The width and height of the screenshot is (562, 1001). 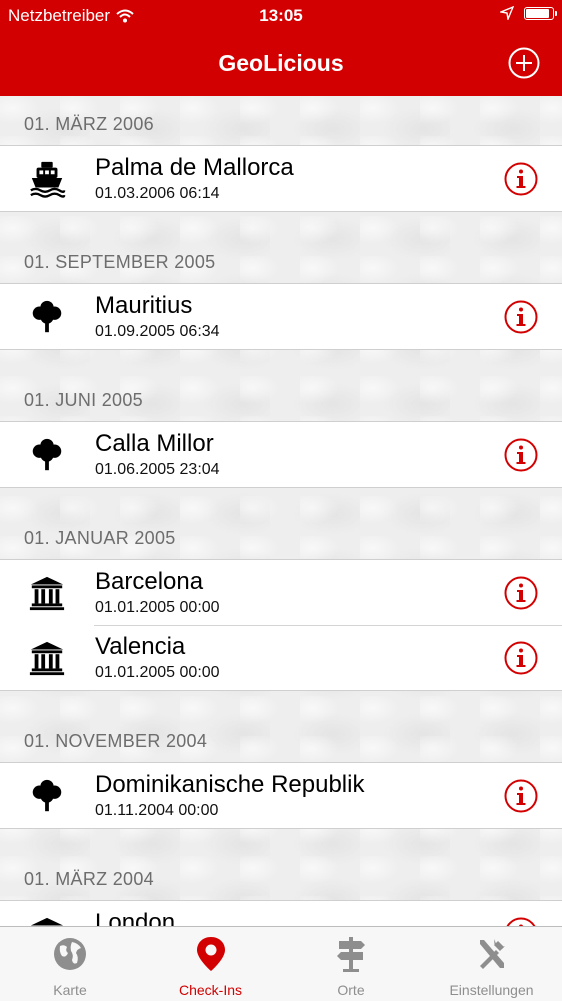 I want to click on checkin-row: Calla Millor 01.06.2005 23:04, so click(x=281, y=454).